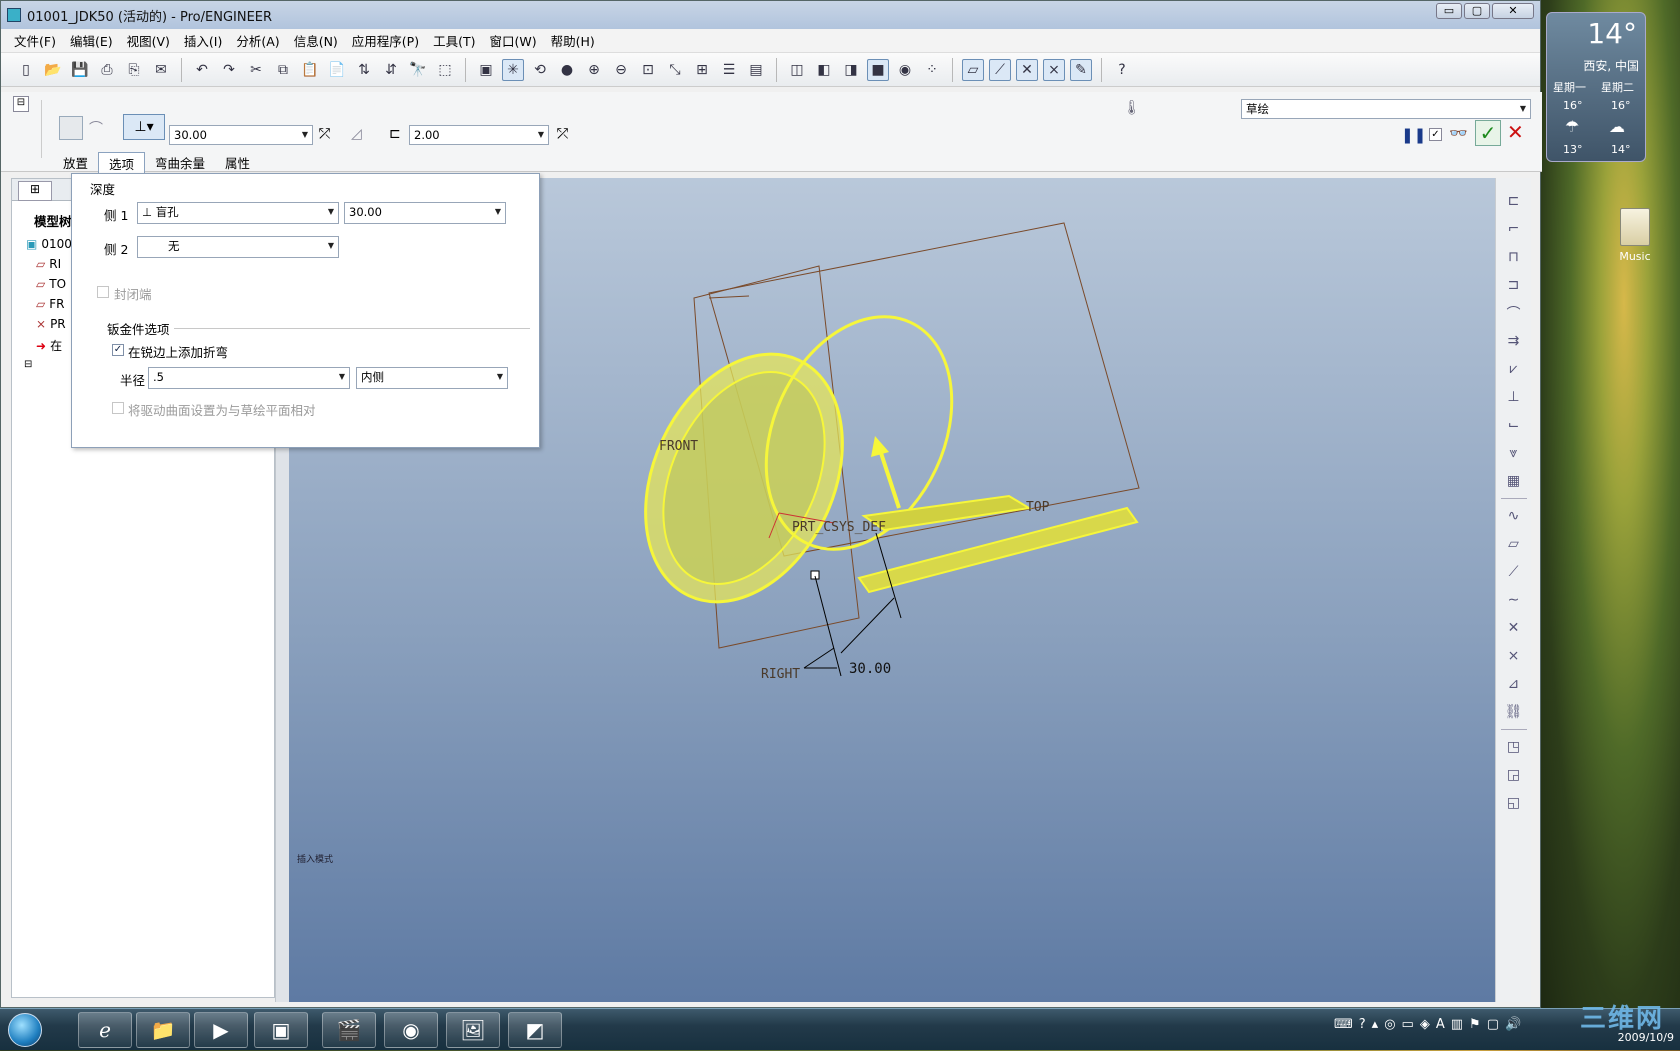 The width and height of the screenshot is (1680, 1051). Describe the element at coordinates (1514, 775) in the screenshot. I see `merge-tool-icon: ◲` at that location.